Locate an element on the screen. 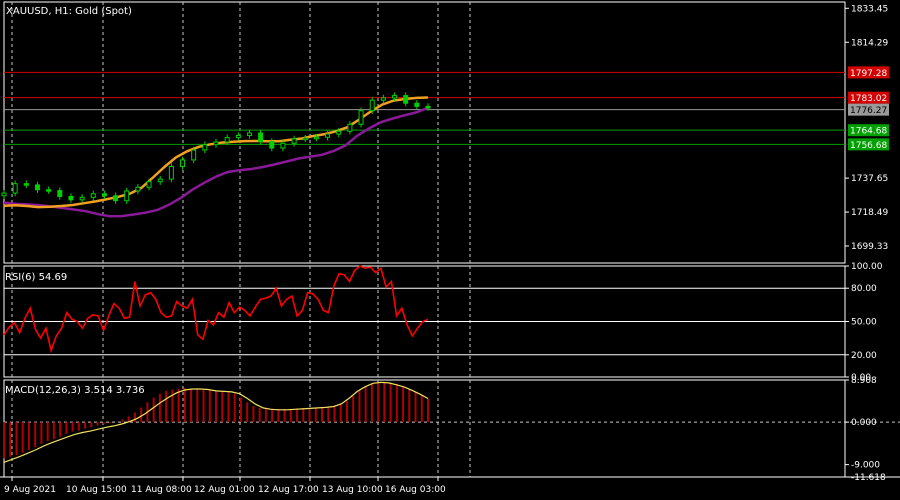 This screenshot has height=500, width=900. price-tick-label: 1814.29 is located at coordinates (869, 43).